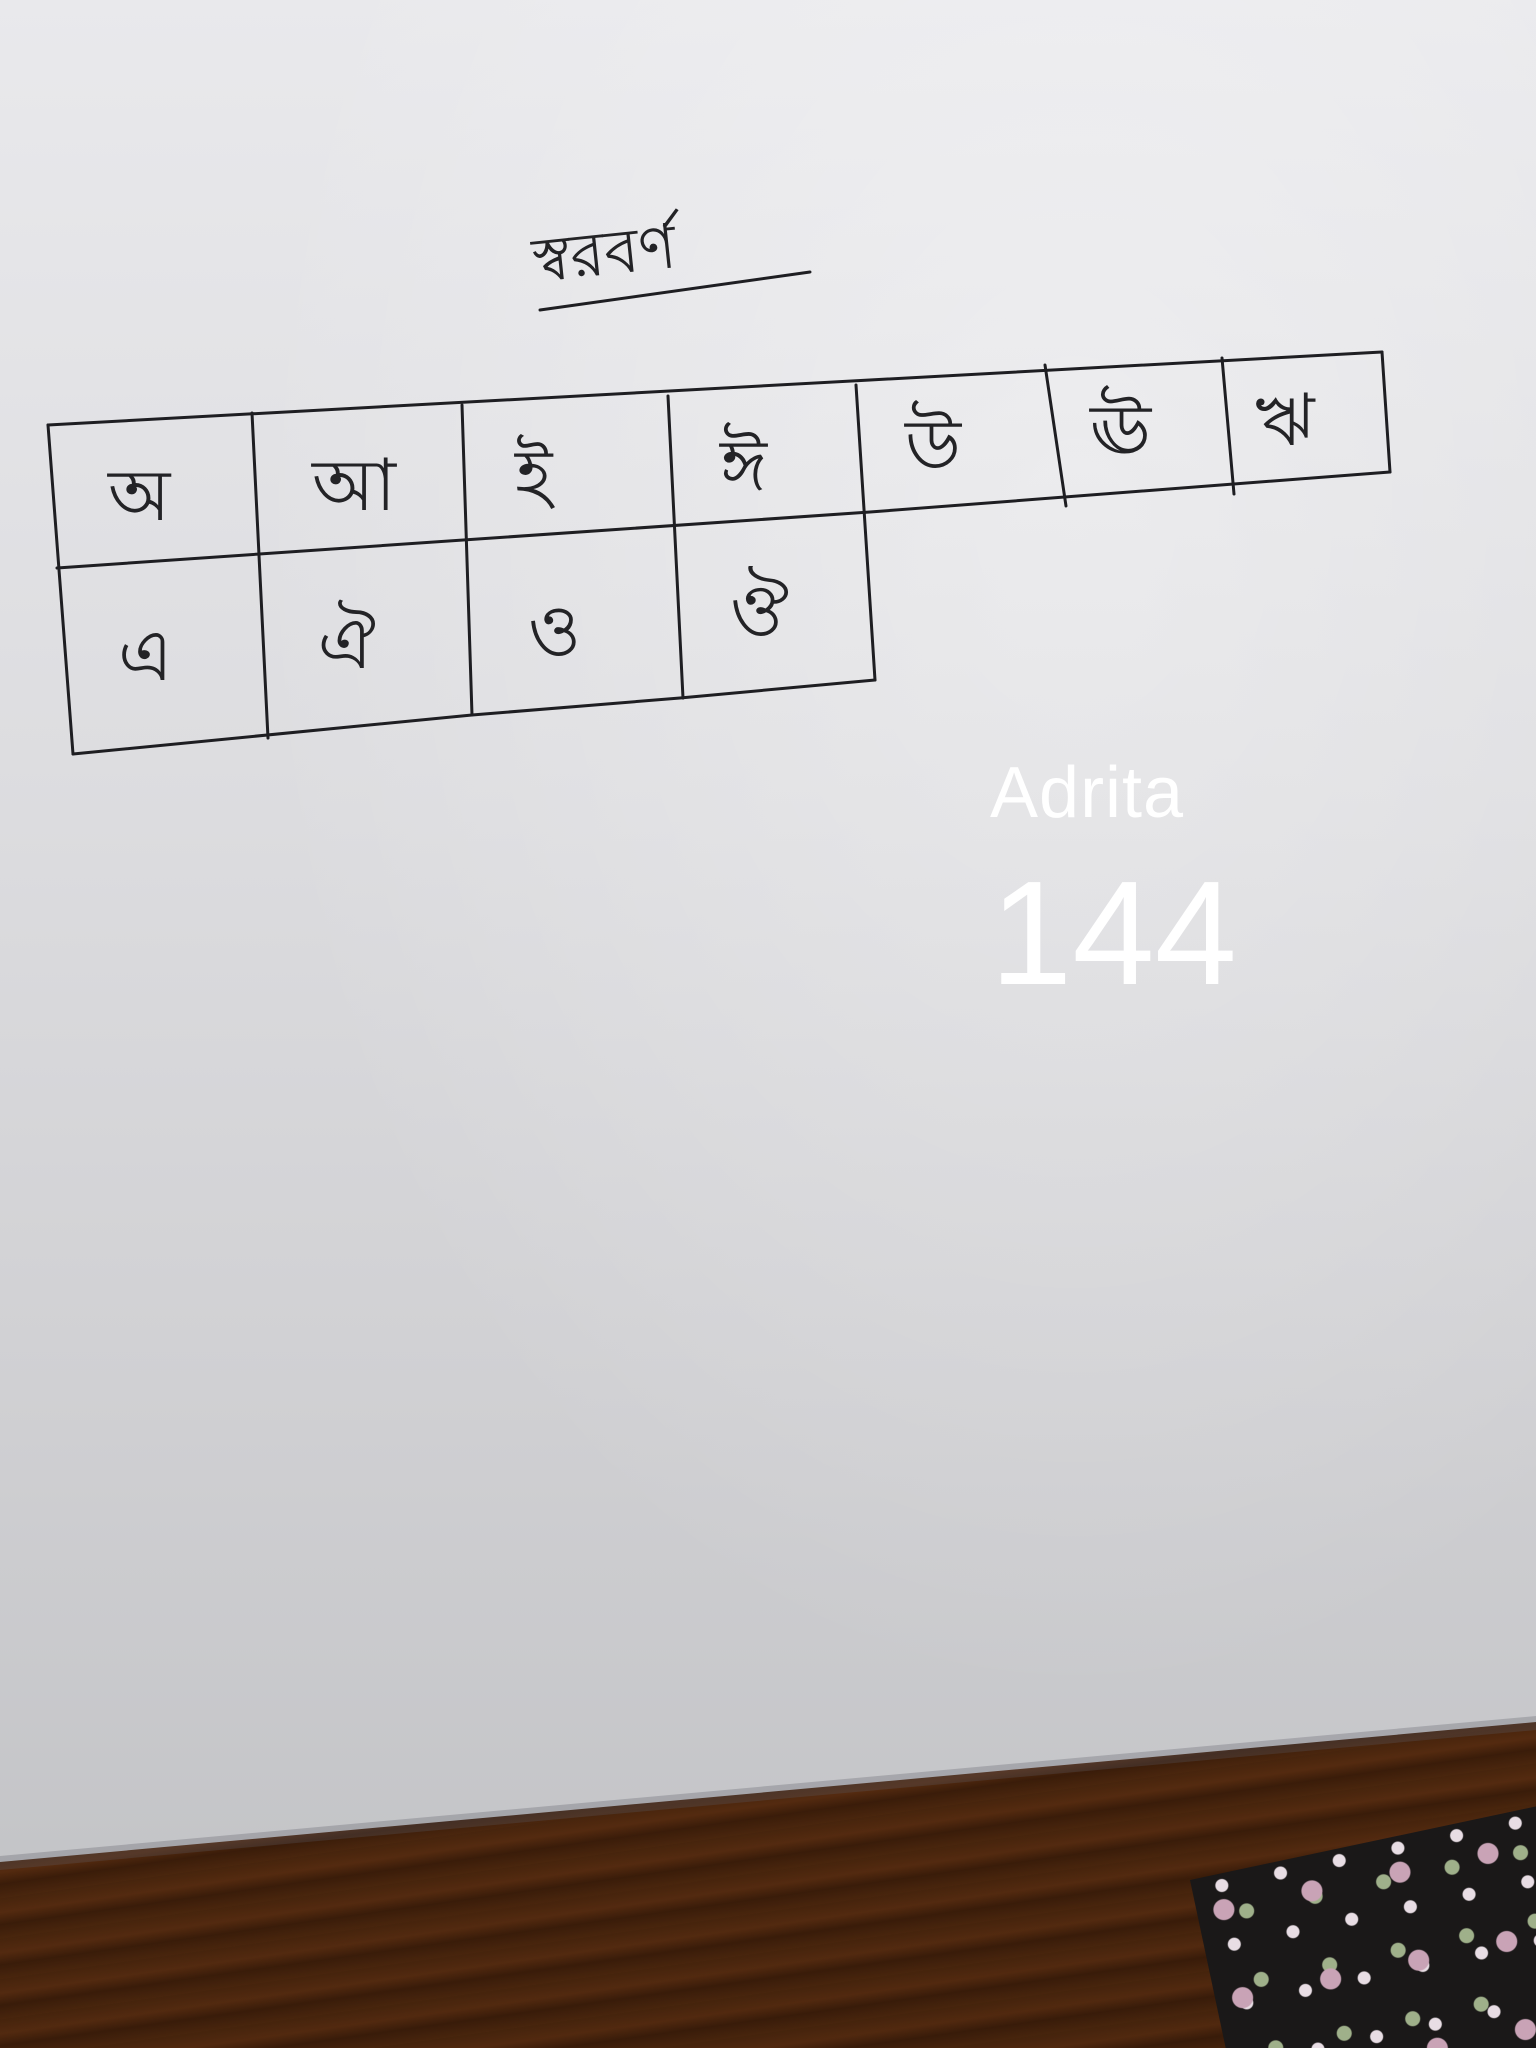 This screenshot has width=1536, height=2048. I want to click on vowel-cell-2: আ, so click(354, 485).